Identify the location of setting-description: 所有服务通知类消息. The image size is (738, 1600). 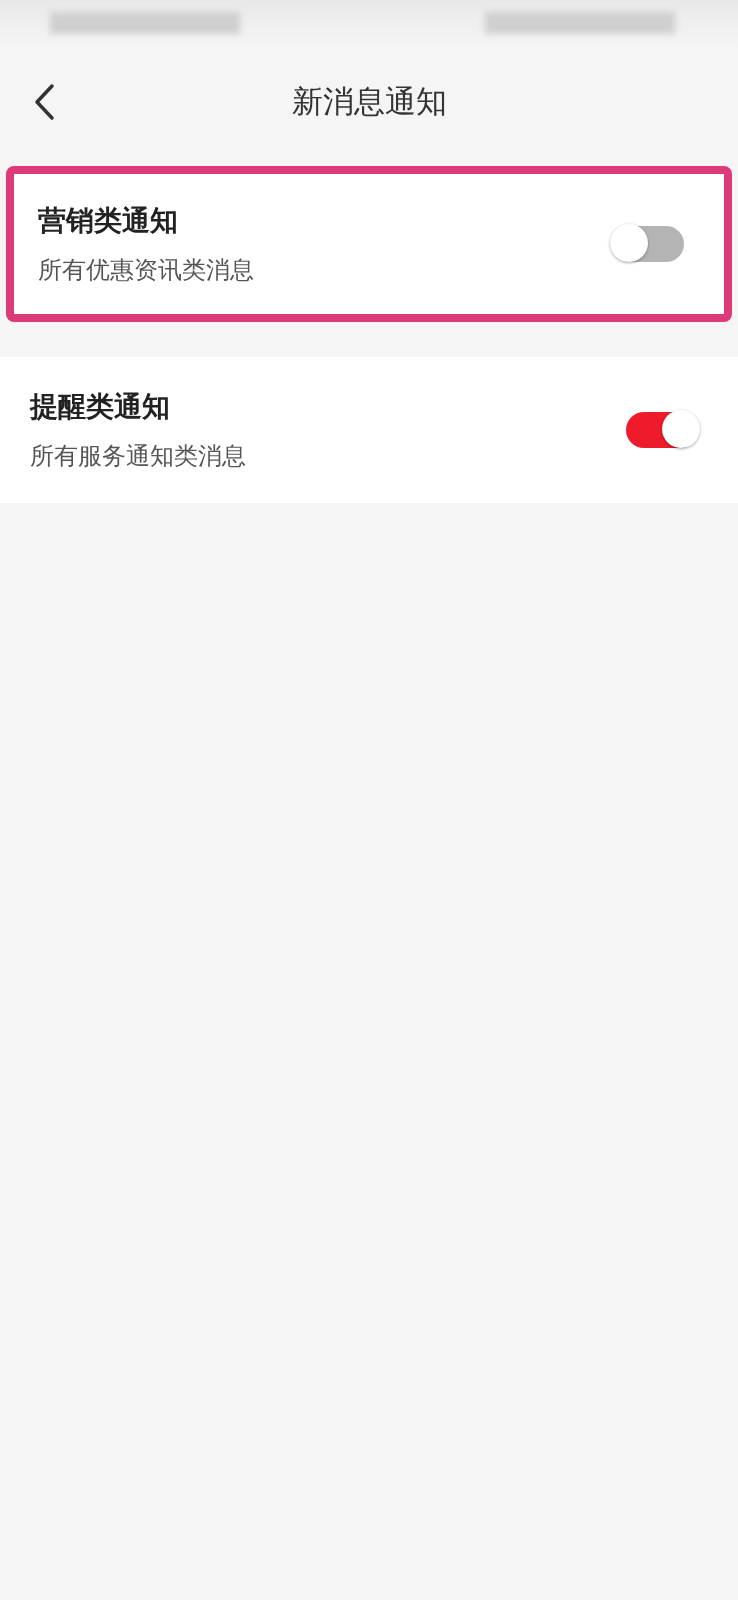
(138, 456).